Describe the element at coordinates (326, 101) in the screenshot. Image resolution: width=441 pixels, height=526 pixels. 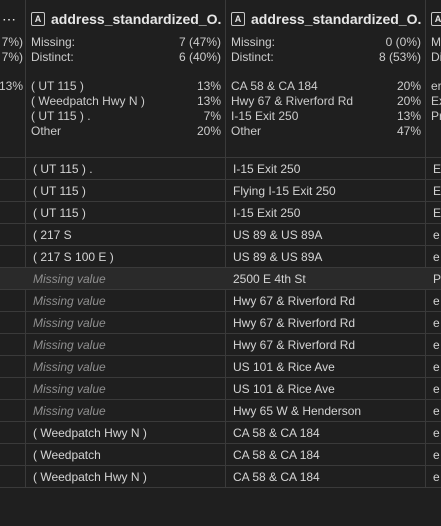
I see `freq-item: Hwy 67 & Riverford Rd 20%` at that location.